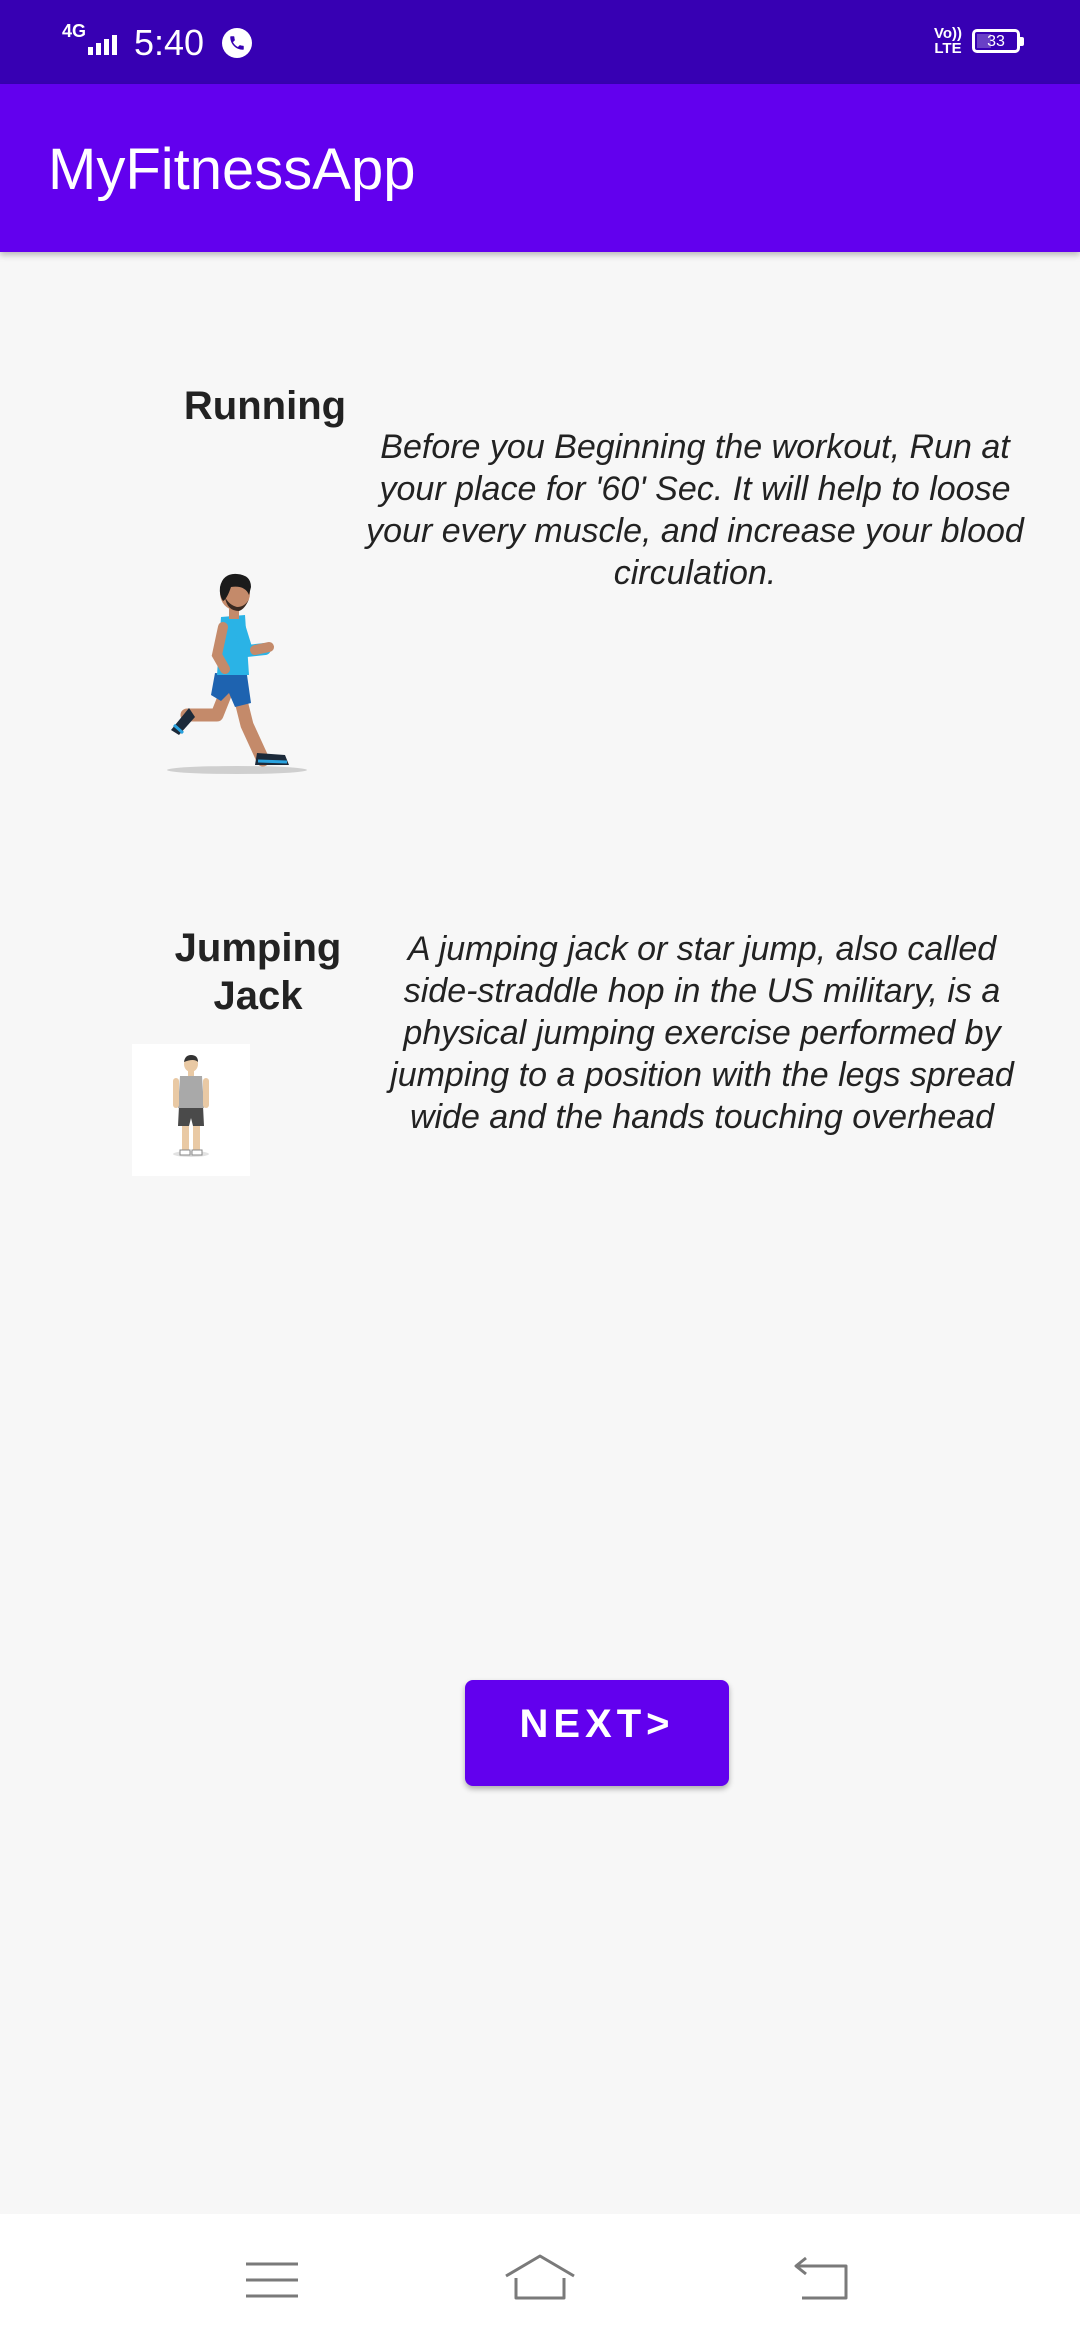 The width and height of the screenshot is (1080, 2340). What do you see at coordinates (540, 168) in the screenshot?
I see `app-bar: MyFitnessApp` at bounding box center [540, 168].